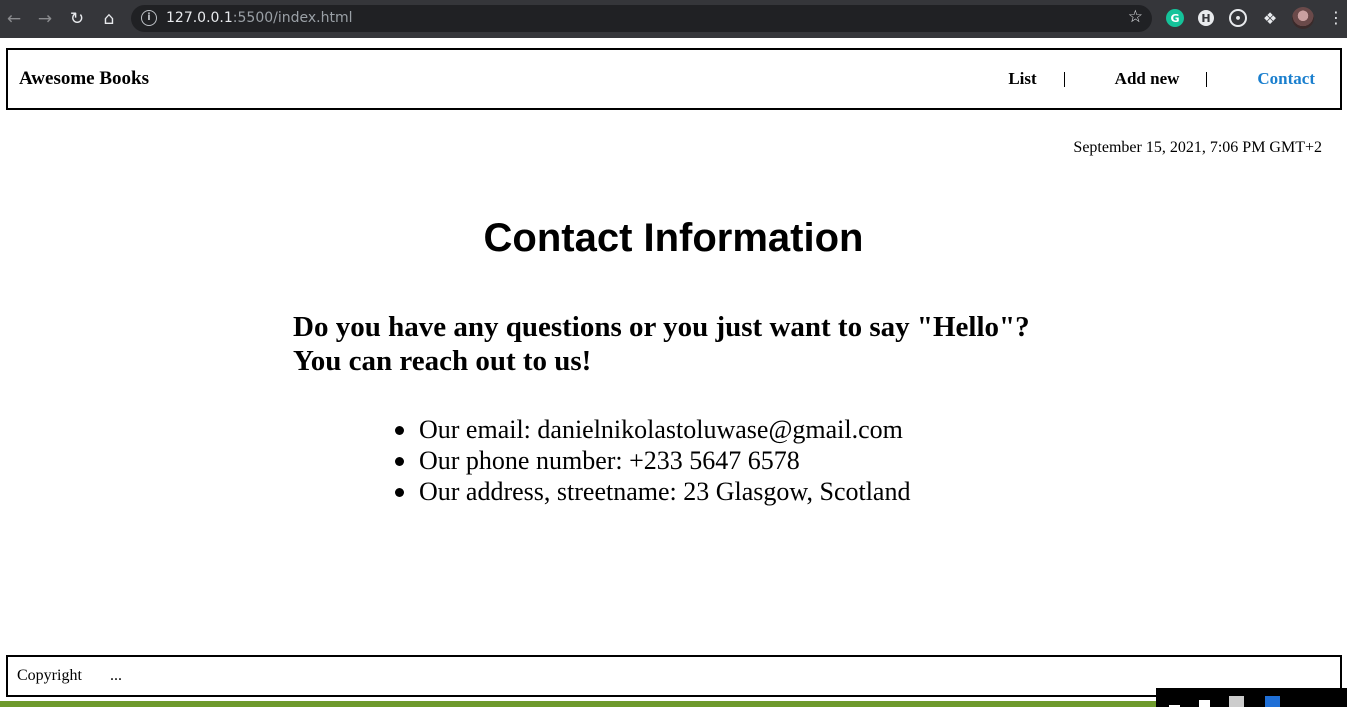  I want to click on info-icon: i, so click(149, 18).